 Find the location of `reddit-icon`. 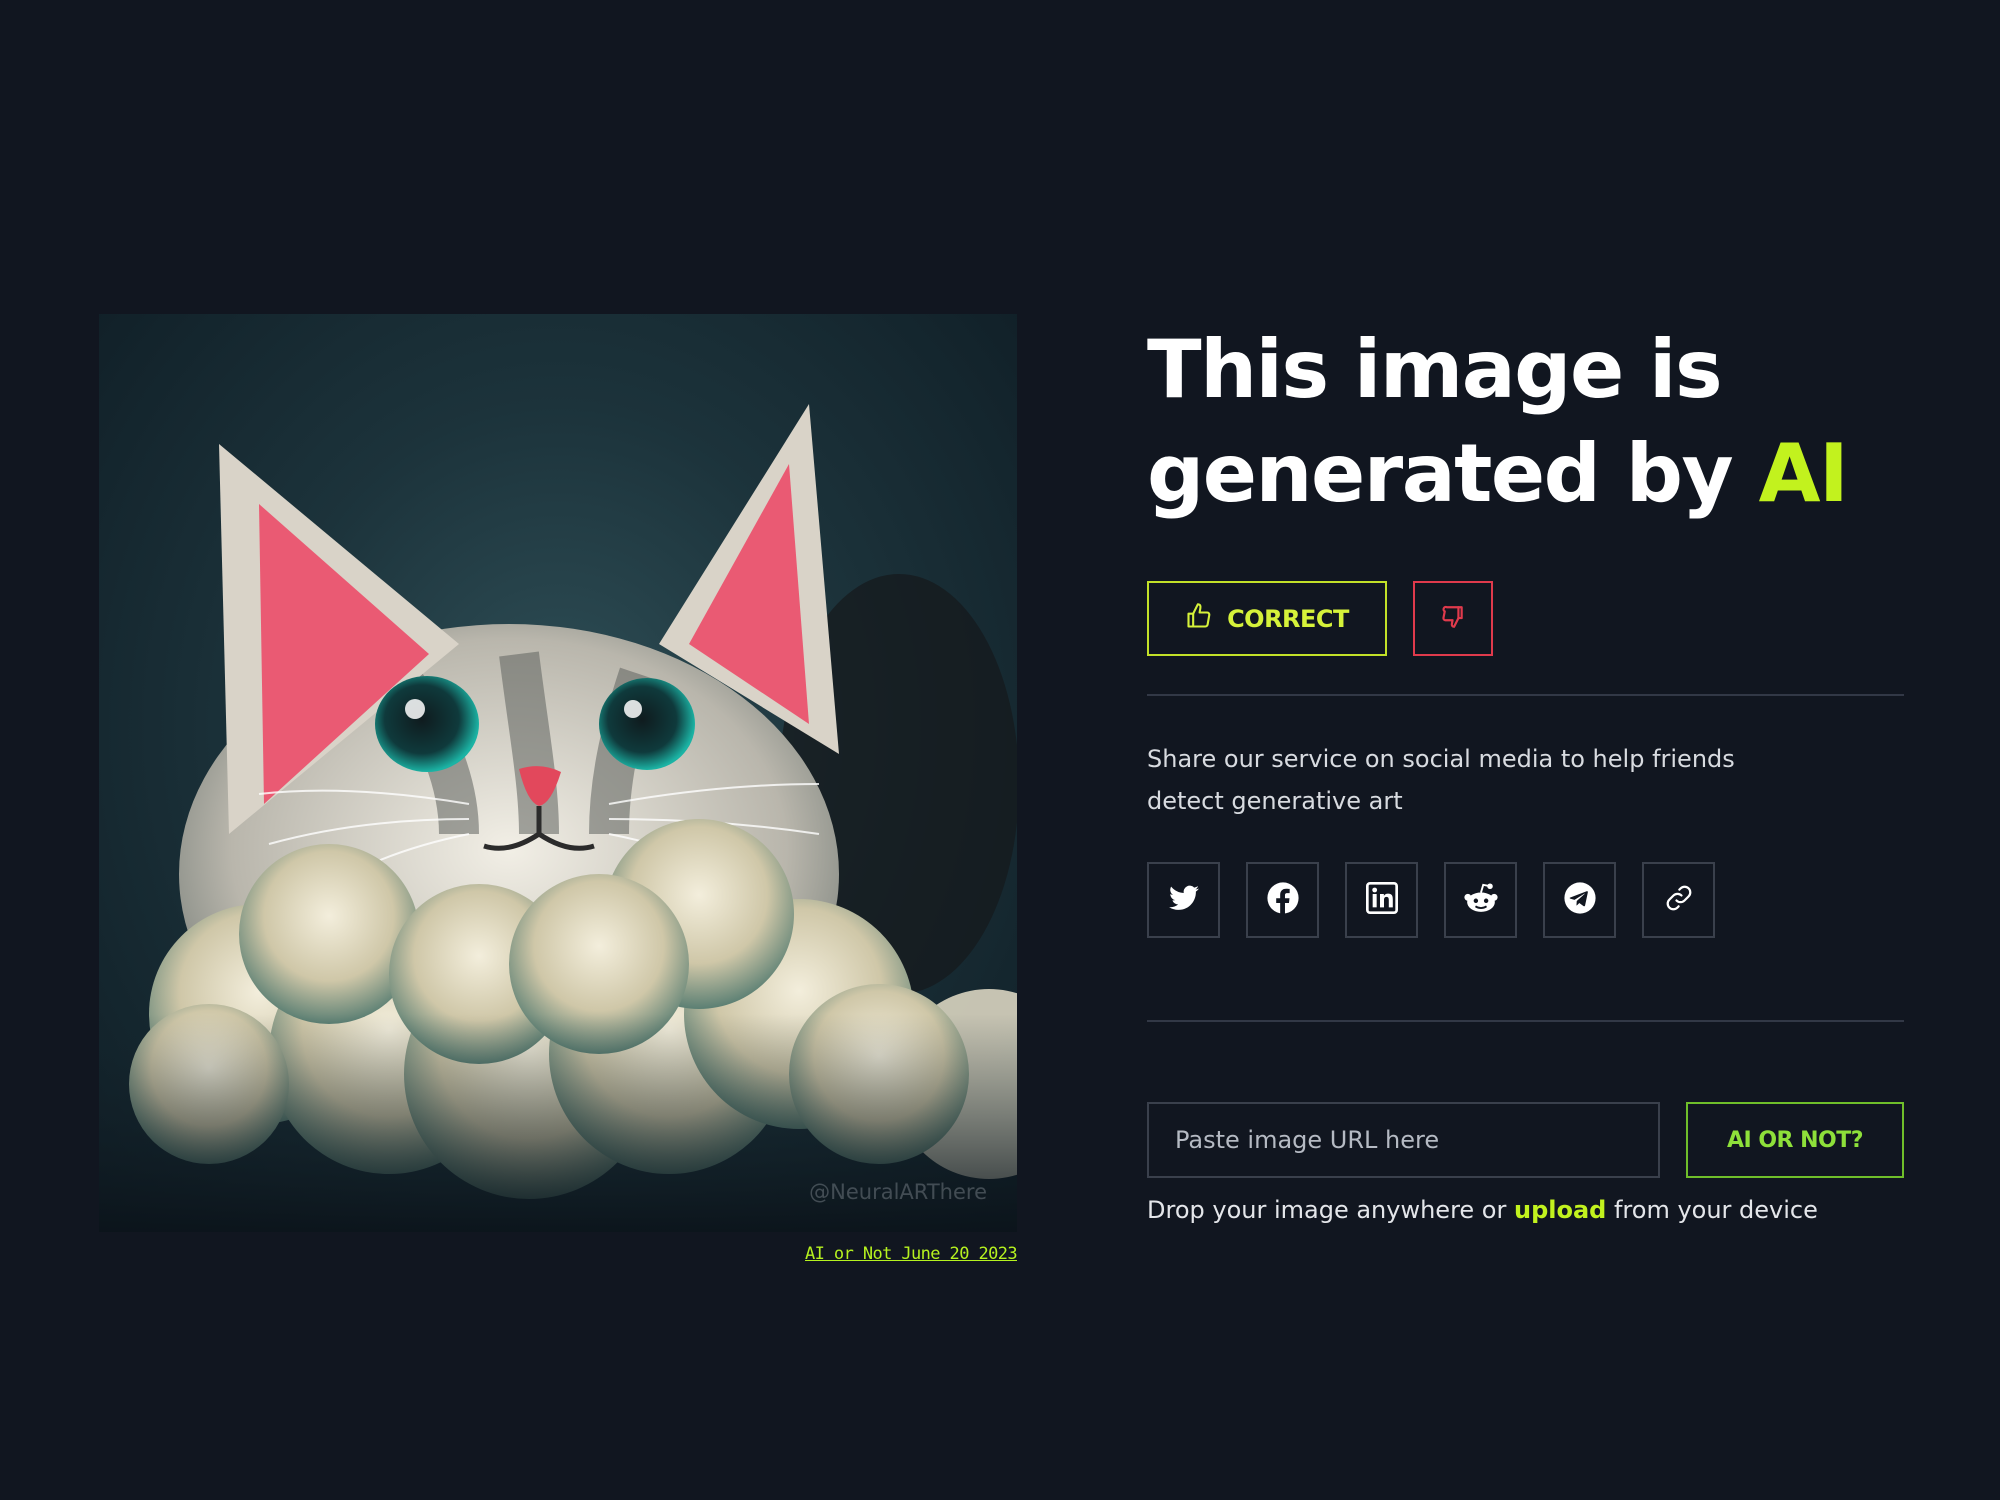

reddit-icon is located at coordinates (1481, 900).